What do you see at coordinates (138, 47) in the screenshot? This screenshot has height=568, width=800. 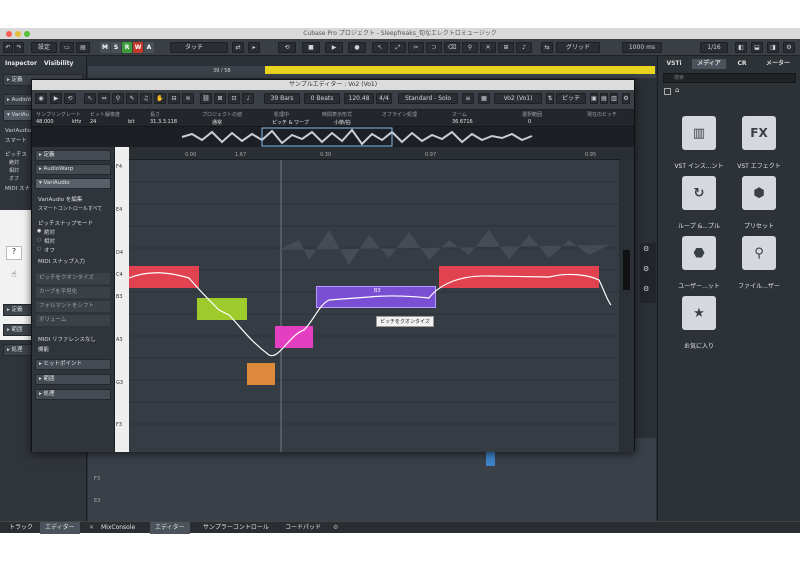 I see `write-button: W` at bounding box center [138, 47].